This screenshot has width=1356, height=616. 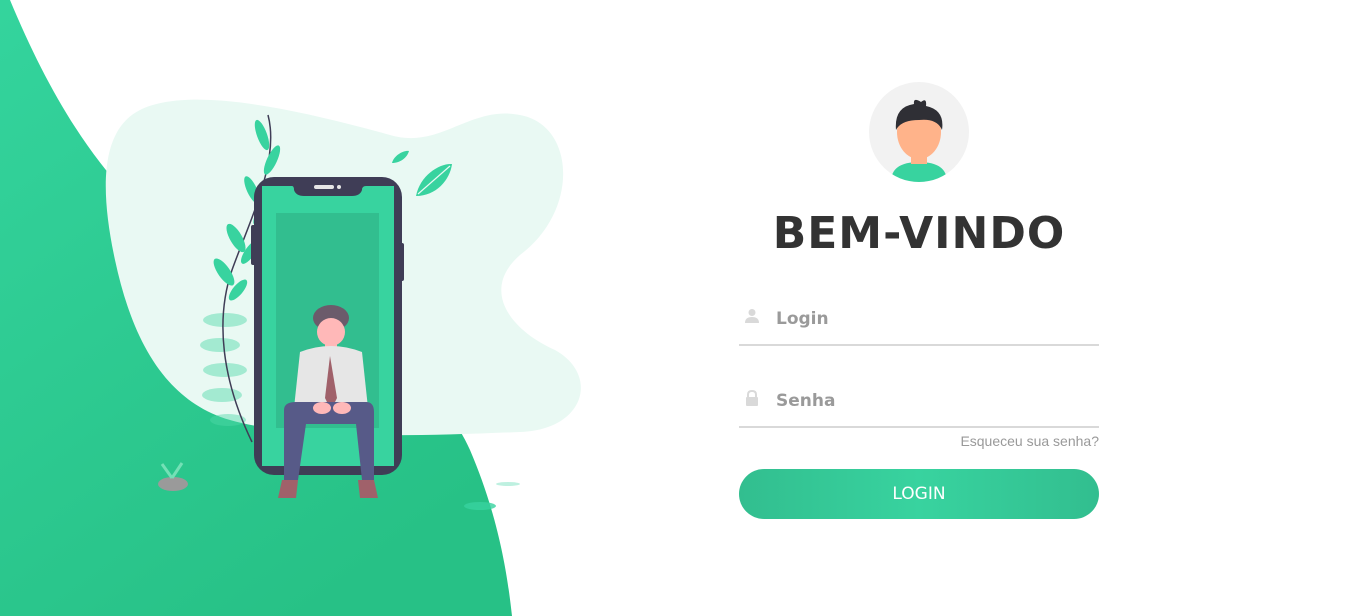 What do you see at coordinates (919, 494) in the screenshot?
I see `login-button: LOGIN` at bounding box center [919, 494].